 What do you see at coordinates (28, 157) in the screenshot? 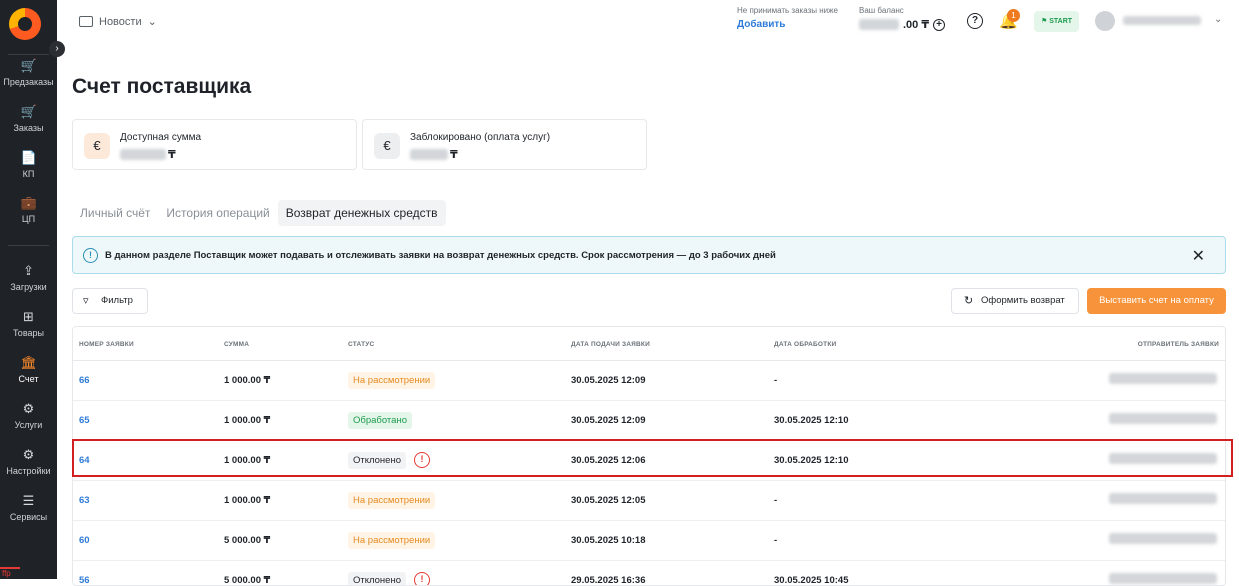
I see `kp-icon: 📄` at bounding box center [28, 157].